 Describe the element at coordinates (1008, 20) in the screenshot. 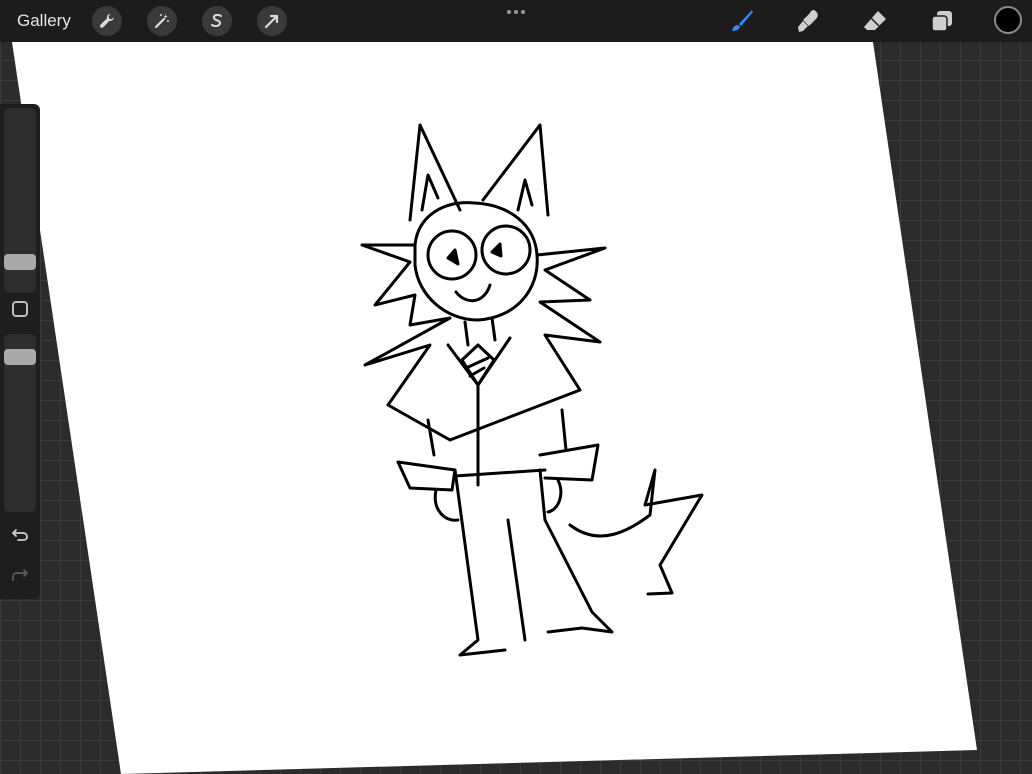

I see `color-picker-button` at that location.